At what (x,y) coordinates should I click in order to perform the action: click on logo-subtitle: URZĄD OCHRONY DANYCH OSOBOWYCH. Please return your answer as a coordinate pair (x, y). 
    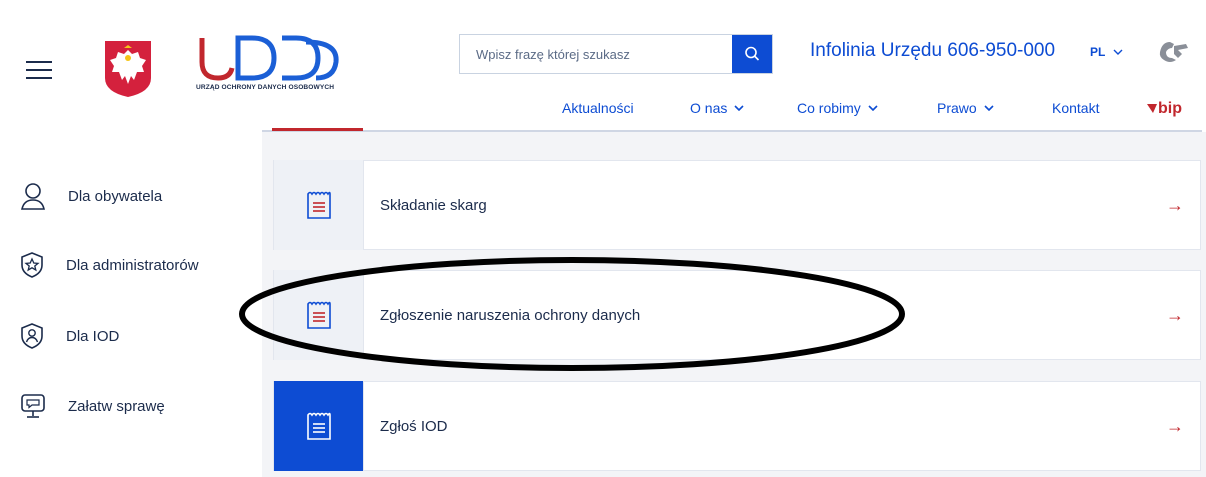
    Looking at the image, I should click on (265, 87).